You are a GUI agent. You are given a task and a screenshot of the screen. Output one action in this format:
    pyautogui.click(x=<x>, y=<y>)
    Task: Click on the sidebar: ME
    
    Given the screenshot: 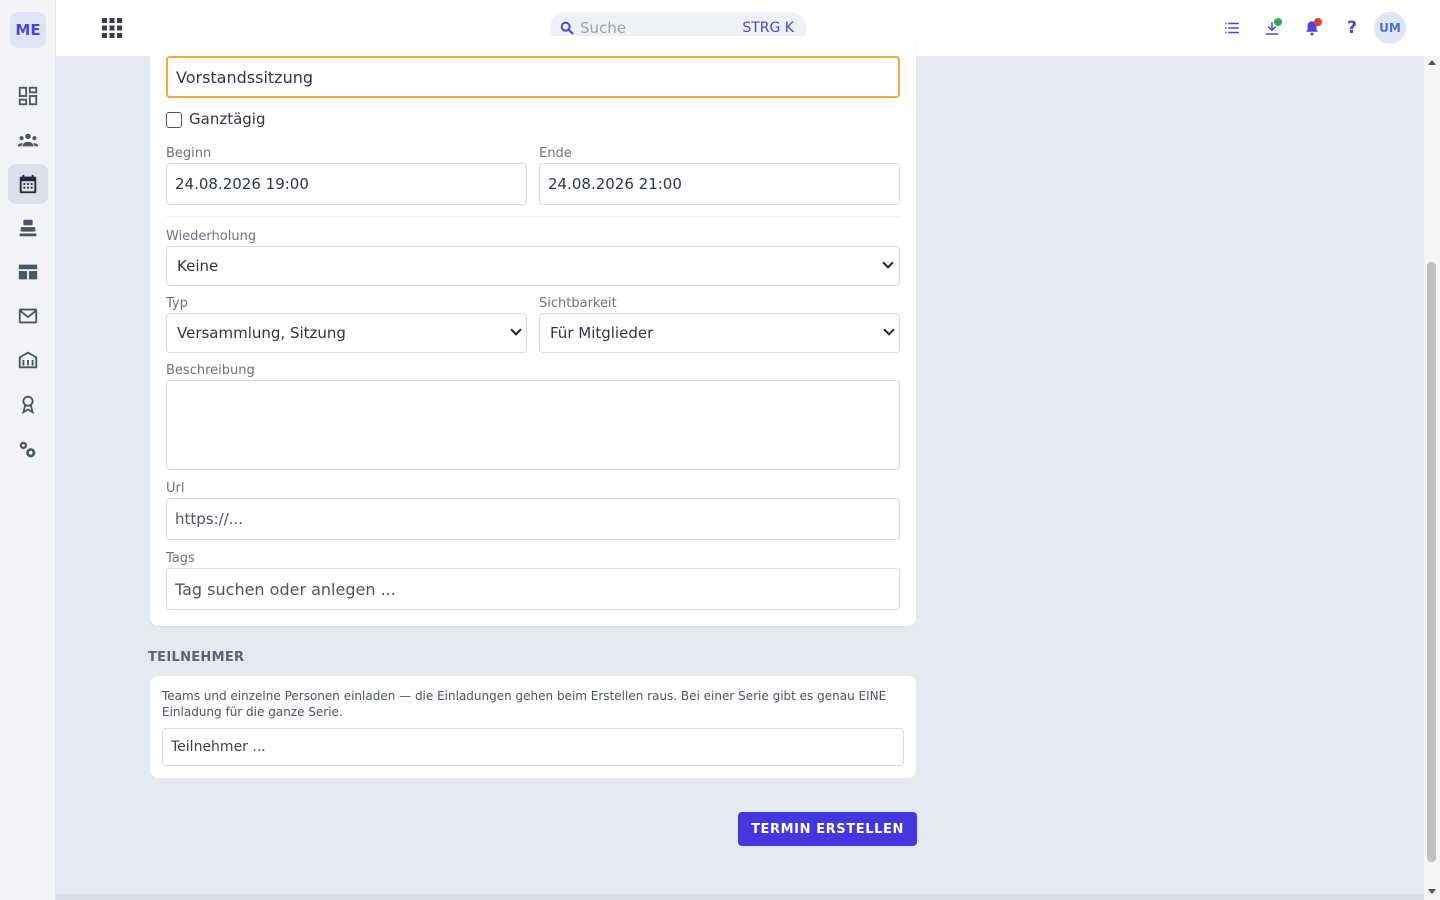 What is the action you would take?
    pyautogui.click(x=28, y=450)
    